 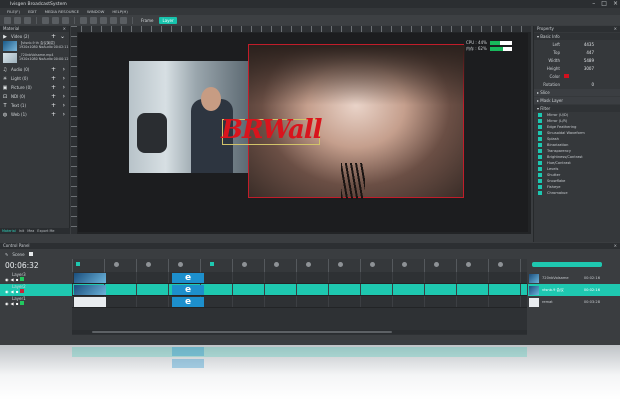 I want to click on menu-edit: EDIT, so click(x=32, y=11).